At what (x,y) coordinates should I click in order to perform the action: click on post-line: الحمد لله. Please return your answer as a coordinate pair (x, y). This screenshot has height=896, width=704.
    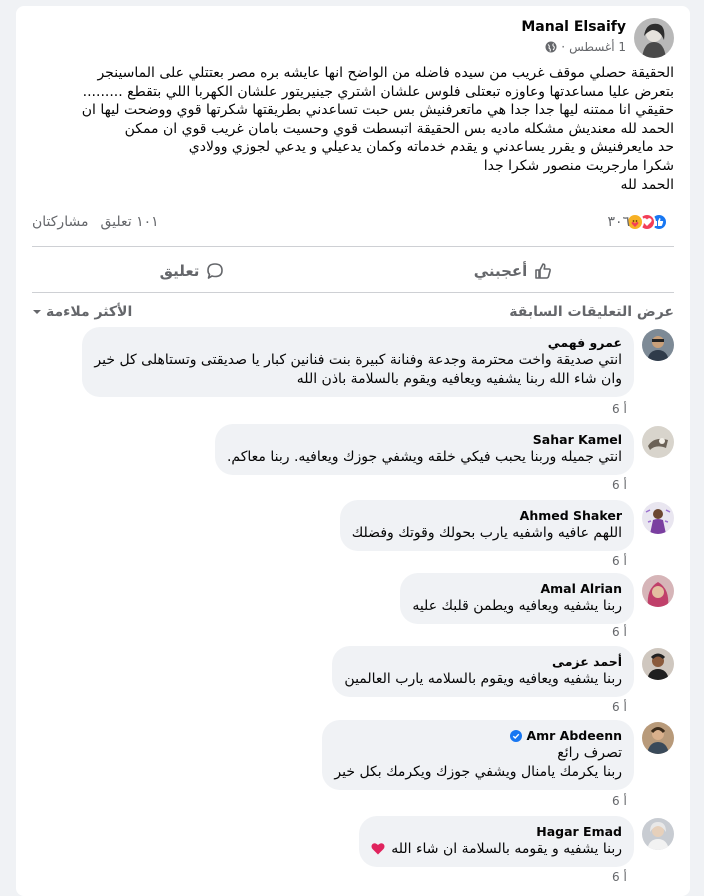
    Looking at the image, I should click on (647, 184).